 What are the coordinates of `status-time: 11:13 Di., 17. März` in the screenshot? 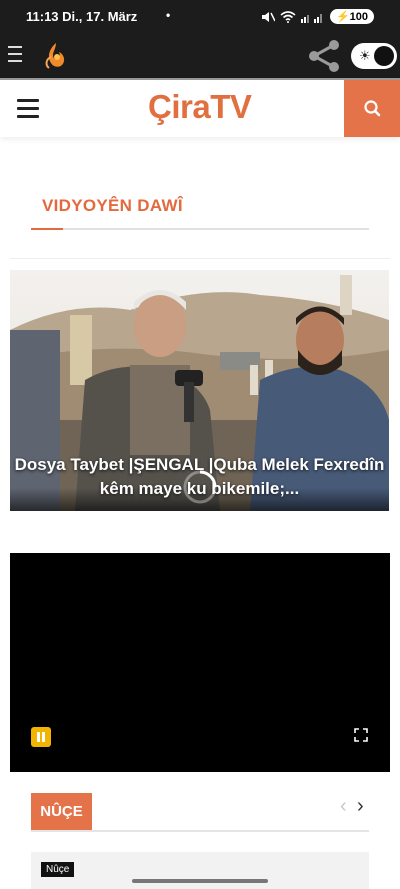 It's located at (82, 16).